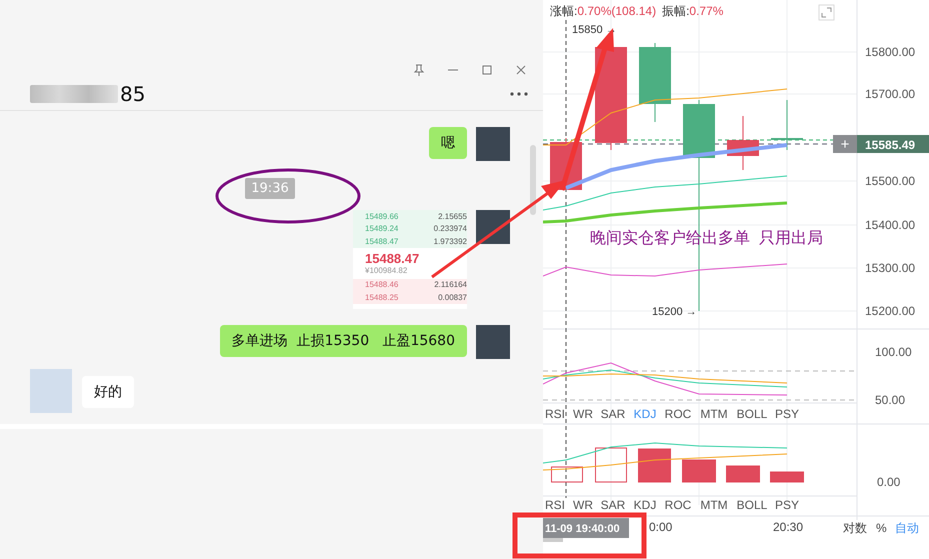 The image size is (929, 559). What do you see at coordinates (890, 400) in the screenshot?
I see `indicator-axis-label: 50.00` at bounding box center [890, 400].